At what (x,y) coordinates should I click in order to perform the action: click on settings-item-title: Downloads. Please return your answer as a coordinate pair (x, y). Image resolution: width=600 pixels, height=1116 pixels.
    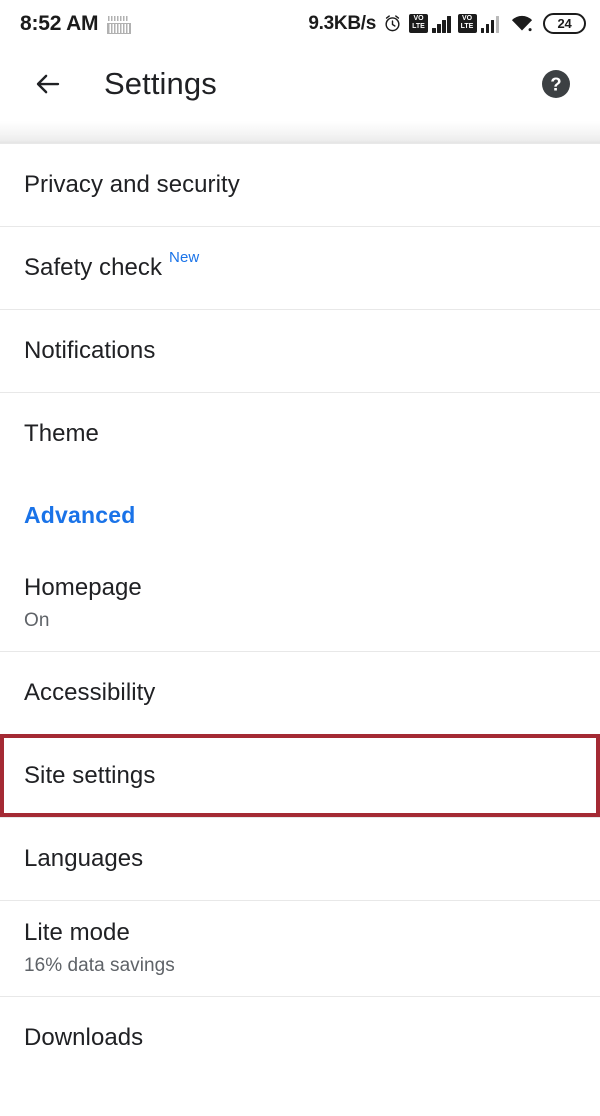
    Looking at the image, I should click on (300, 1038).